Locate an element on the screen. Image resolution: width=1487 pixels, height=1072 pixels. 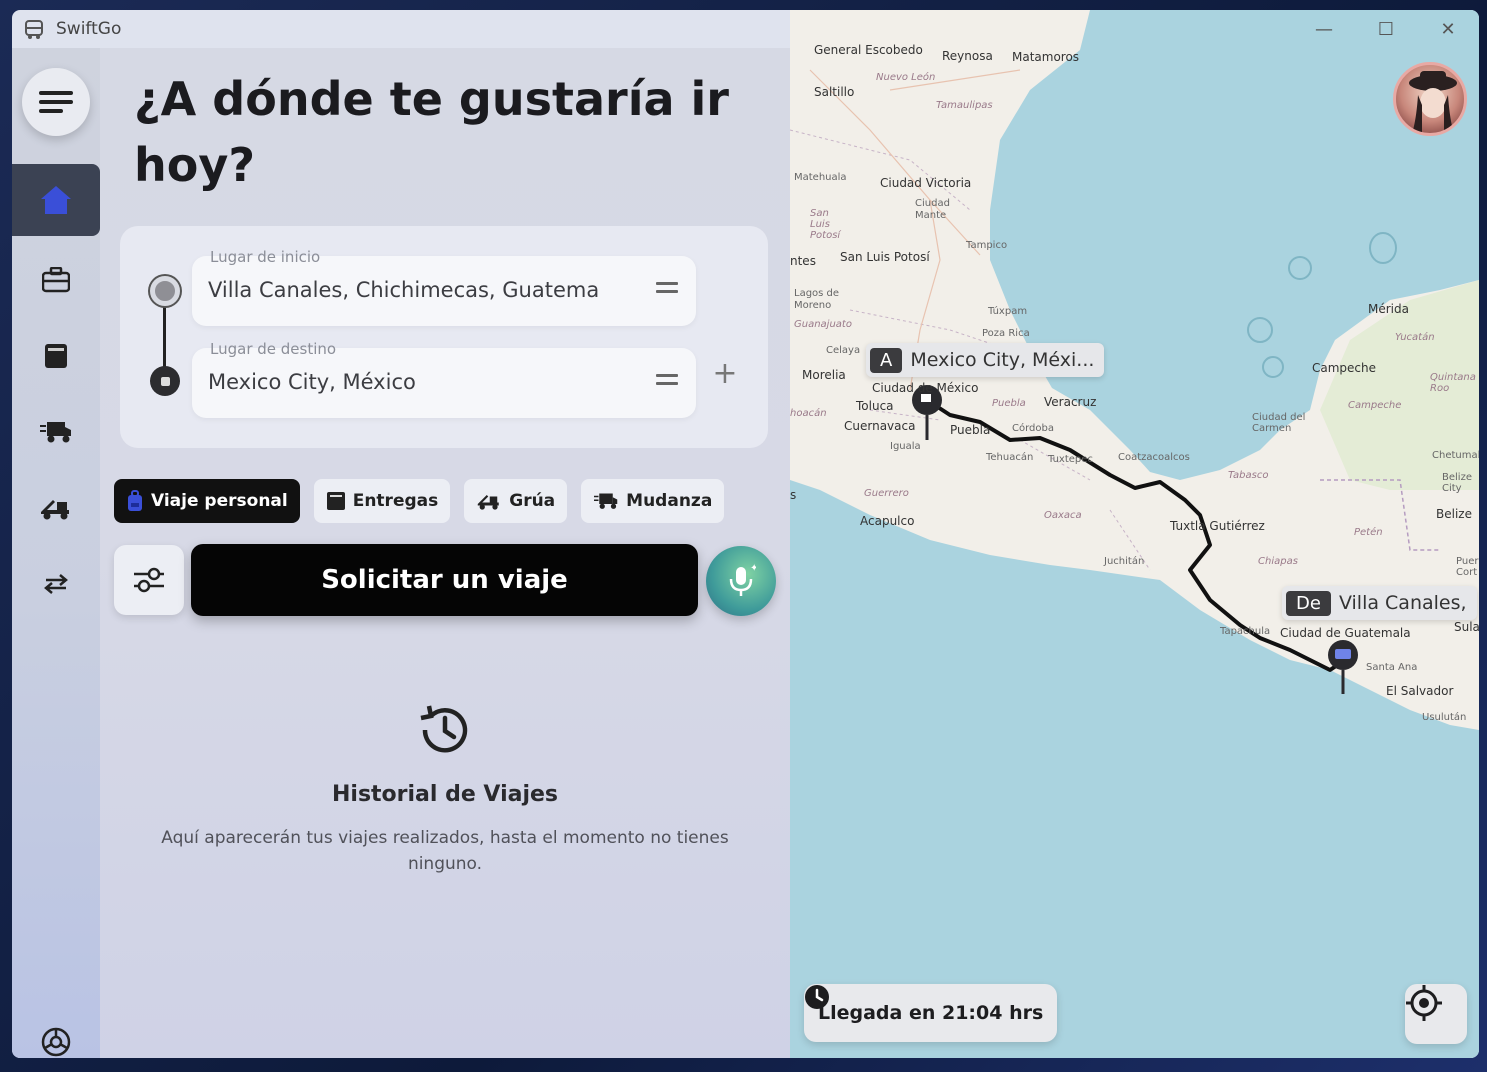
arrival-estimate-text: Llegada en 21:04 hrs is located at coordinates (931, 1013).